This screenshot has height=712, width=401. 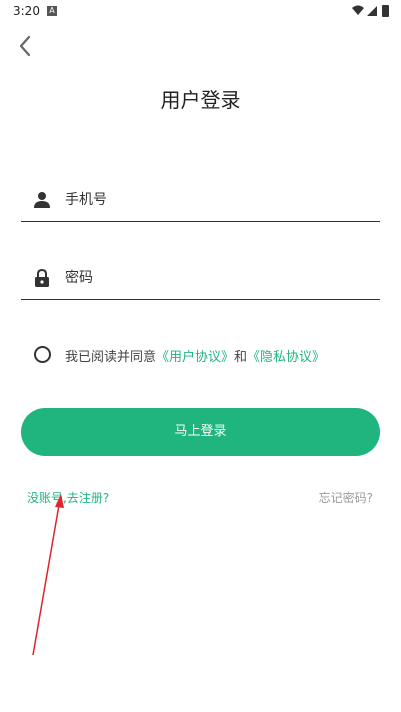 I want to click on signal-icon, so click(x=372, y=11).